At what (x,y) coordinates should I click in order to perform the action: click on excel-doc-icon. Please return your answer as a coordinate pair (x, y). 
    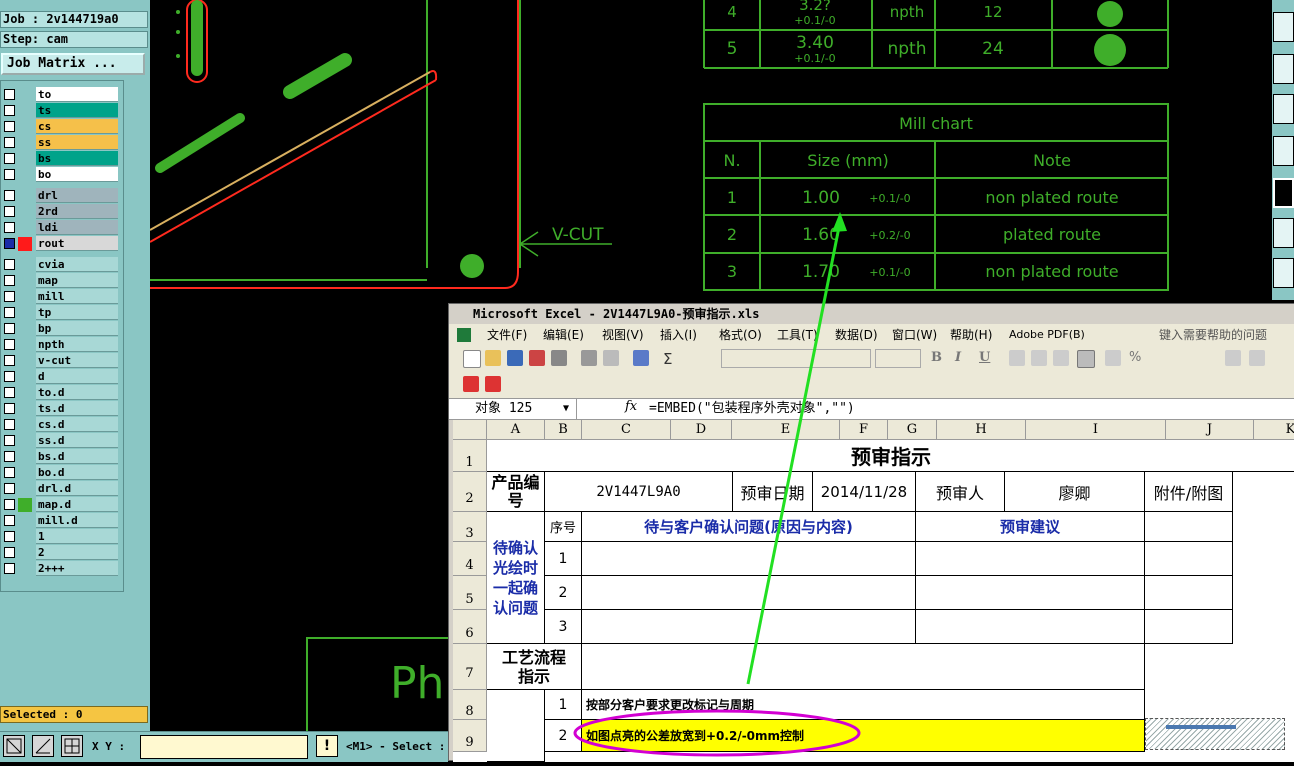
    Looking at the image, I should click on (464, 335).